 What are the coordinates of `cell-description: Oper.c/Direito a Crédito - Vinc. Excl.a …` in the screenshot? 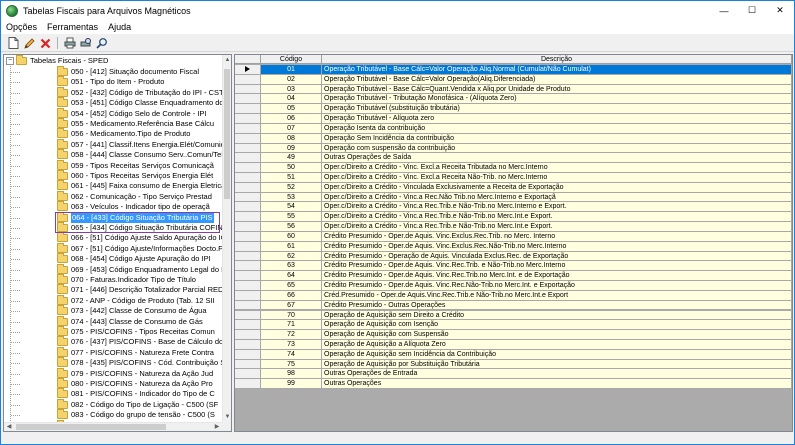 It's located at (557, 168).